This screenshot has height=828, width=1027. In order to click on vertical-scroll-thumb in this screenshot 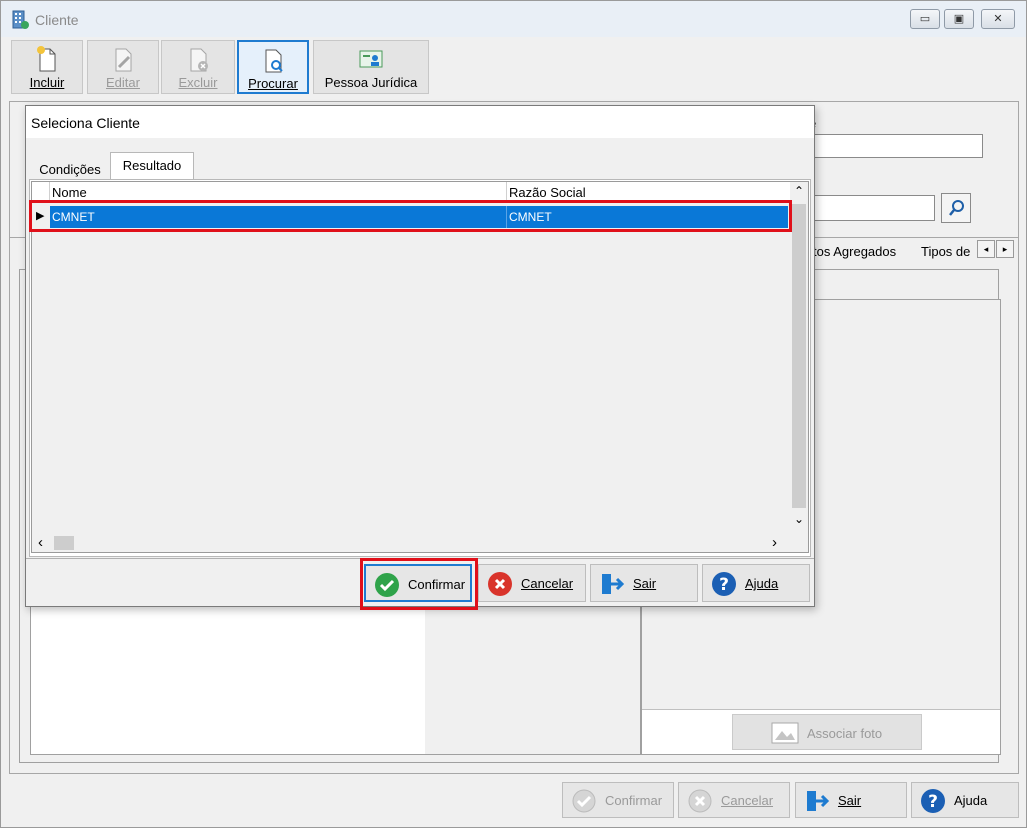, I will do `click(799, 356)`.